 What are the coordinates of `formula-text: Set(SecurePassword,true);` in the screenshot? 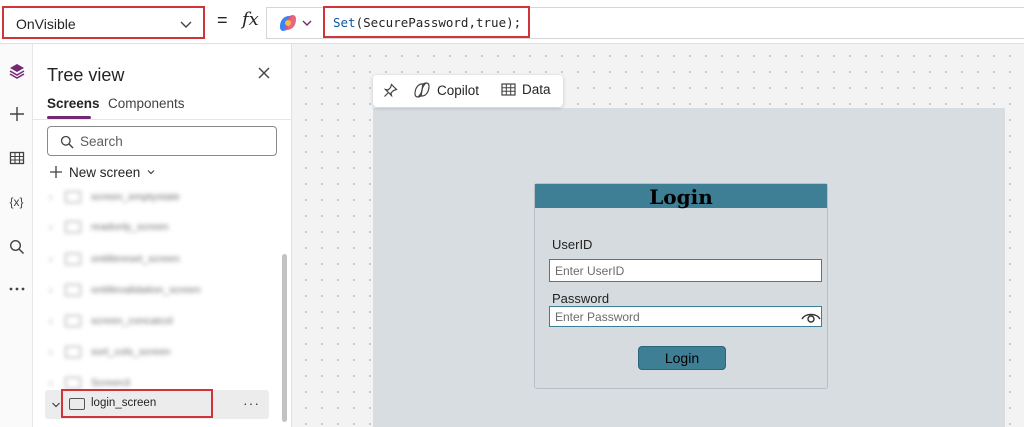 It's located at (427, 22).